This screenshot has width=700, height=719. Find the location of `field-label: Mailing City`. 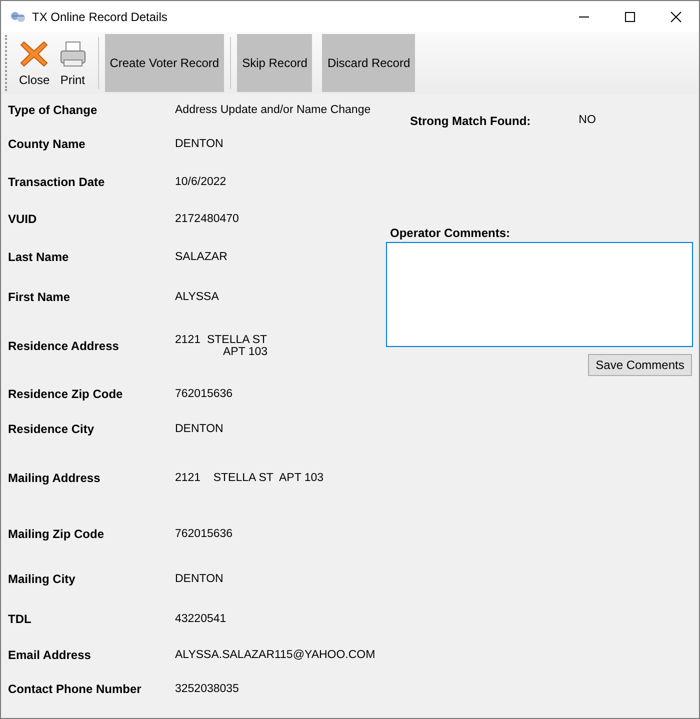

field-label: Mailing City is located at coordinates (42, 579).